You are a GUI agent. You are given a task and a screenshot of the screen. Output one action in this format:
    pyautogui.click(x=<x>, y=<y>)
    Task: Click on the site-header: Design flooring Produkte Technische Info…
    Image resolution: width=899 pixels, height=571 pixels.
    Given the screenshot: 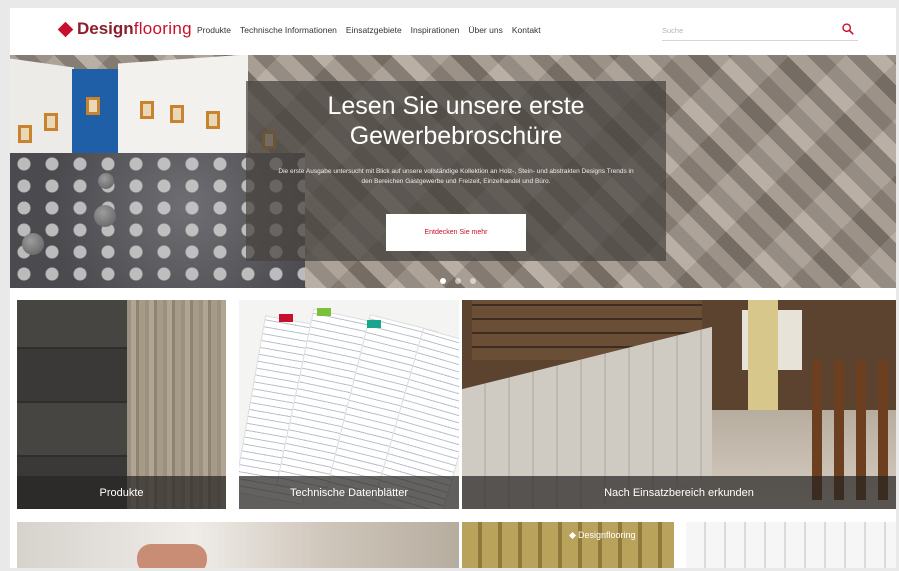 What is the action you would take?
    pyautogui.click(x=453, y=31)
    